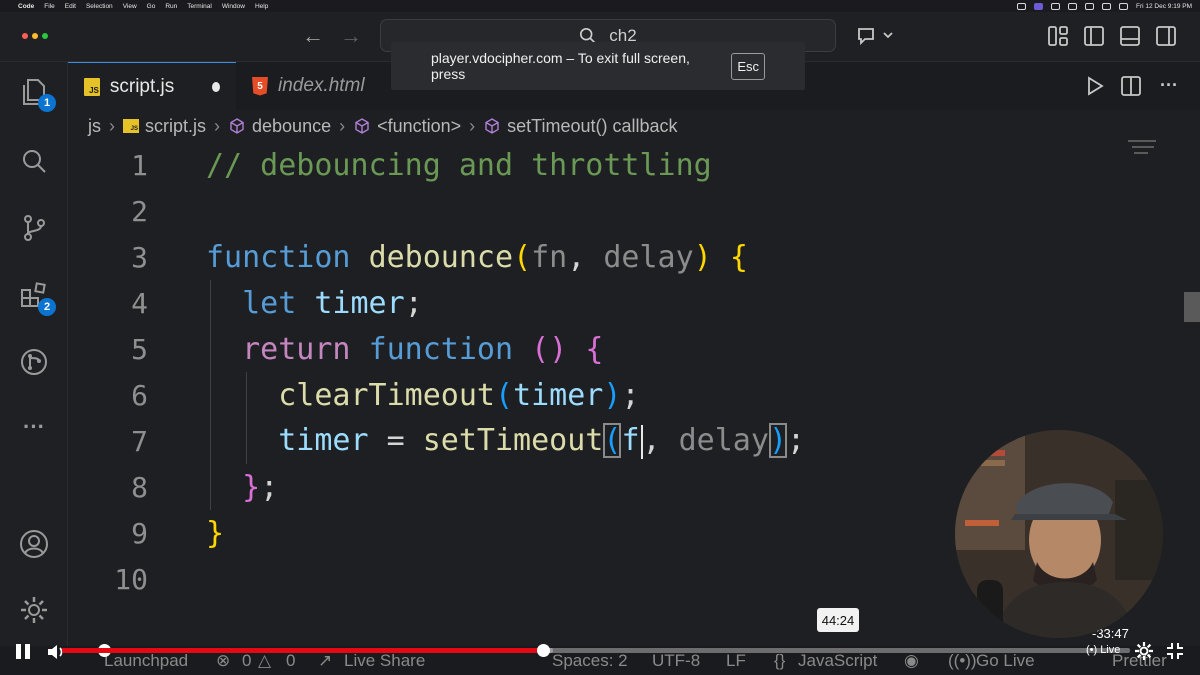 The height and width of the screenshot is (675, 1200). I want to click on tab-index-html: 5 index.html, so click(321, 86).